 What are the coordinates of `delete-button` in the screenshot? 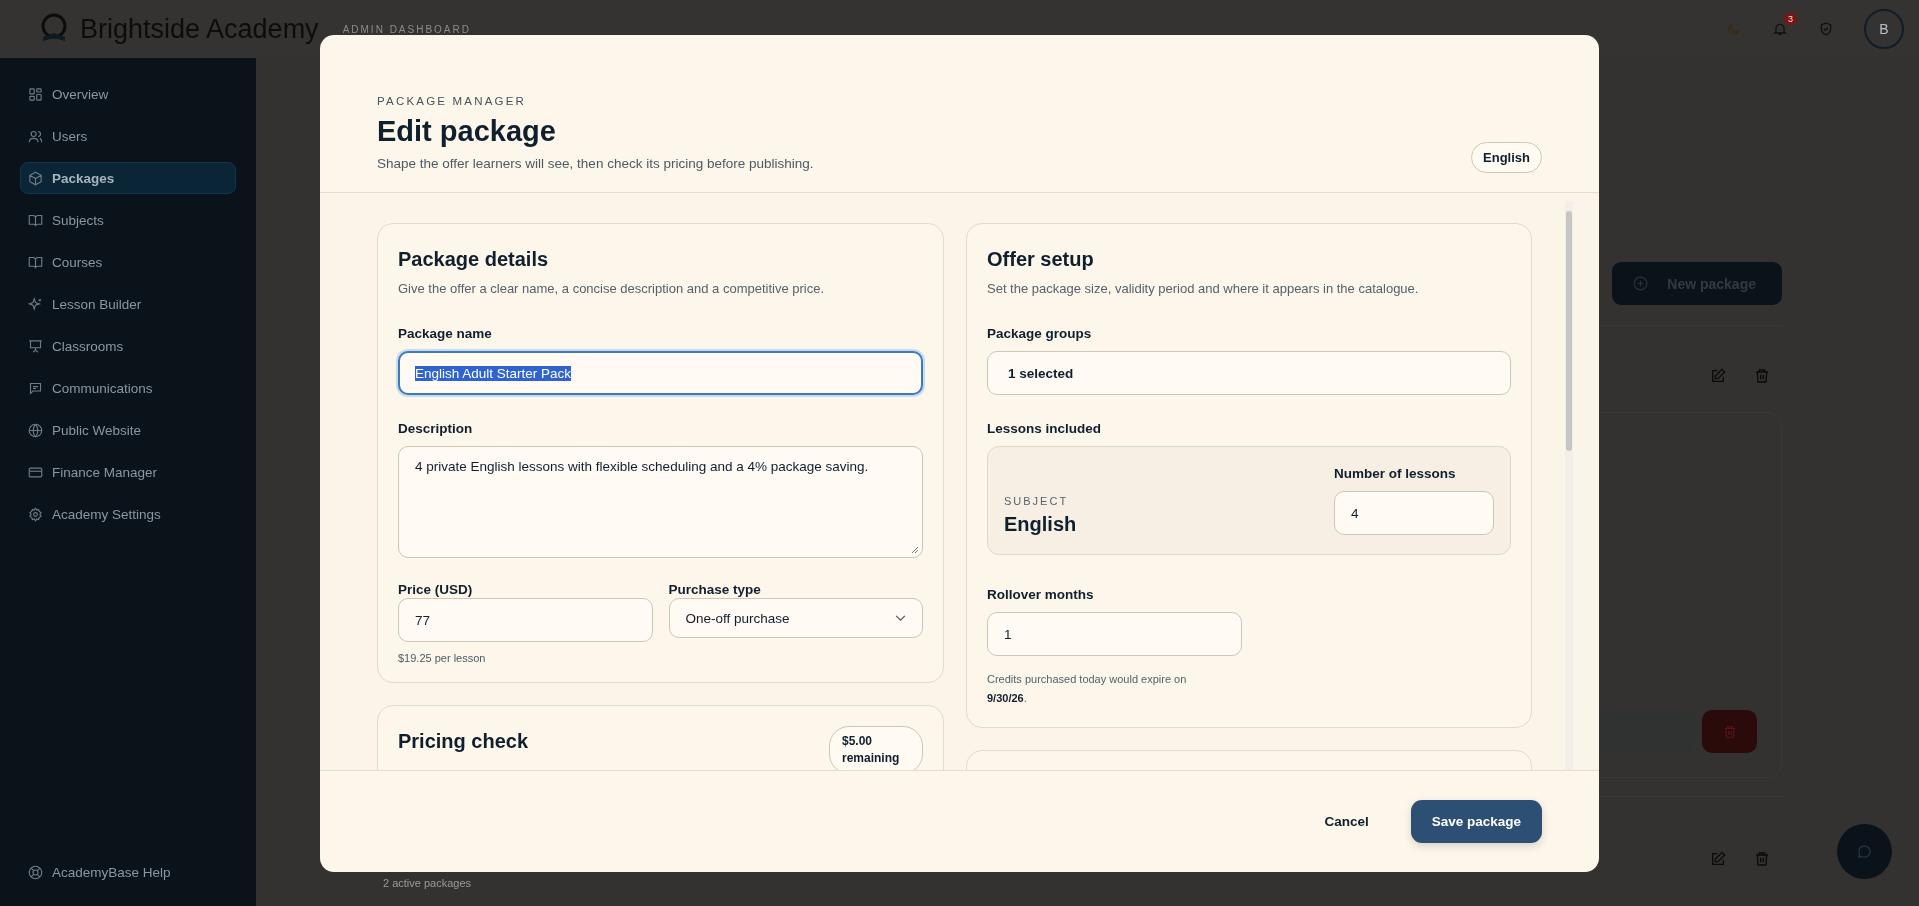 It's located at (1729, 731).